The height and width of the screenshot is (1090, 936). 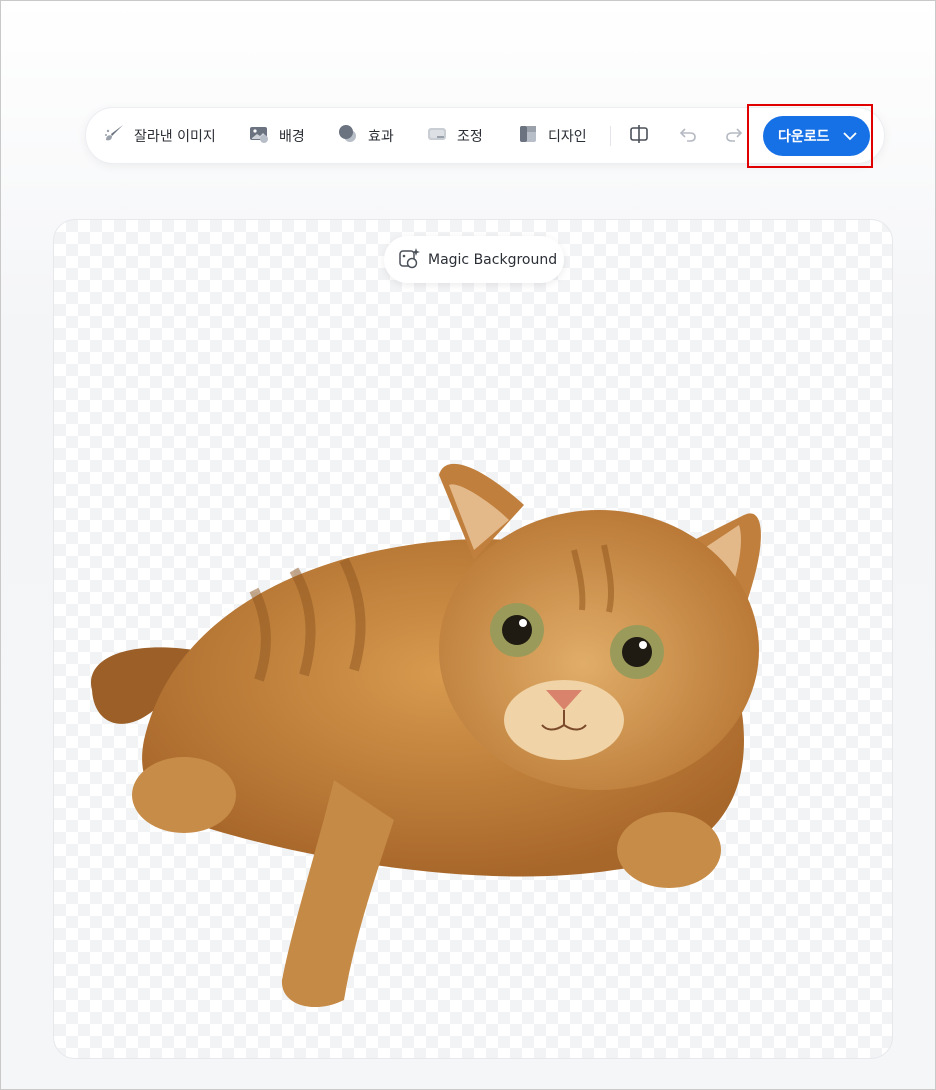 What do you see at coordinates (381, 136) in the screenshot?
I see `tab-label: 효과` at bounding box center [381, 136].